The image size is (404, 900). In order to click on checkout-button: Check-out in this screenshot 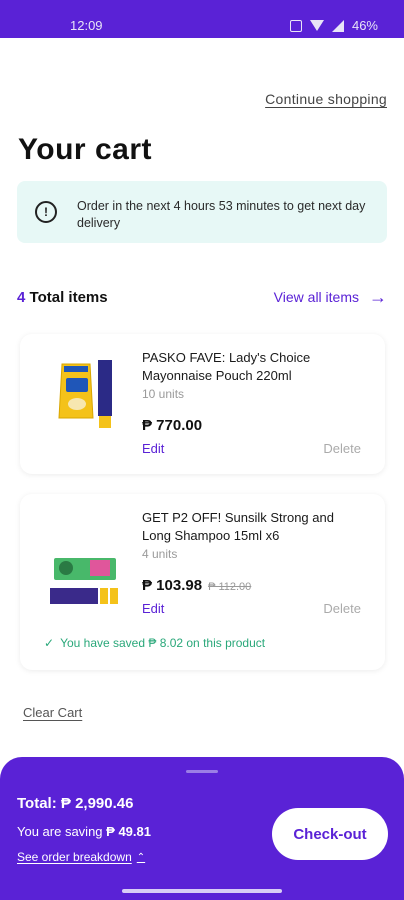, I will do `click(330, 834)`.